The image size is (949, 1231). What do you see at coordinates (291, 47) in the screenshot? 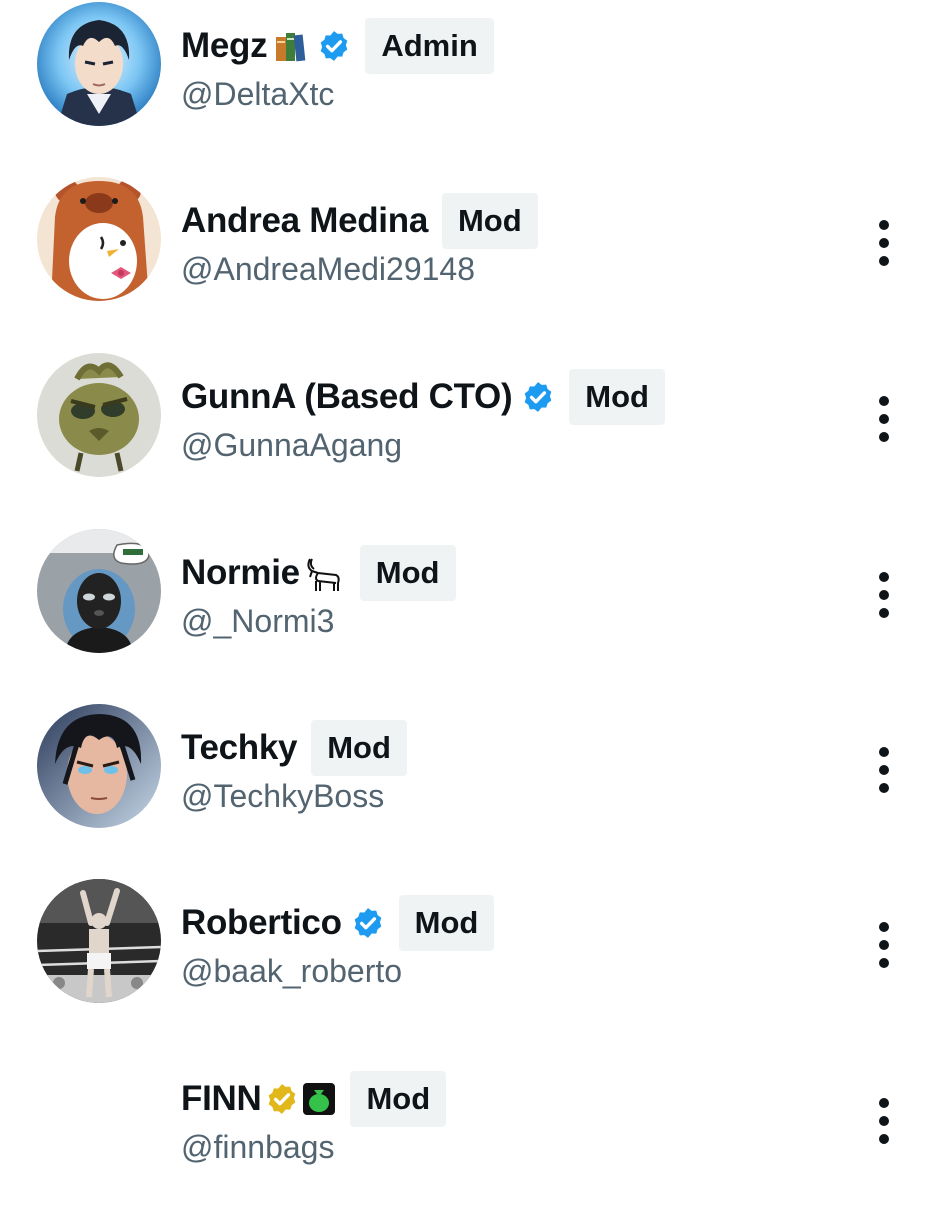
I see `books-icon` at bounding box center [291, 47].